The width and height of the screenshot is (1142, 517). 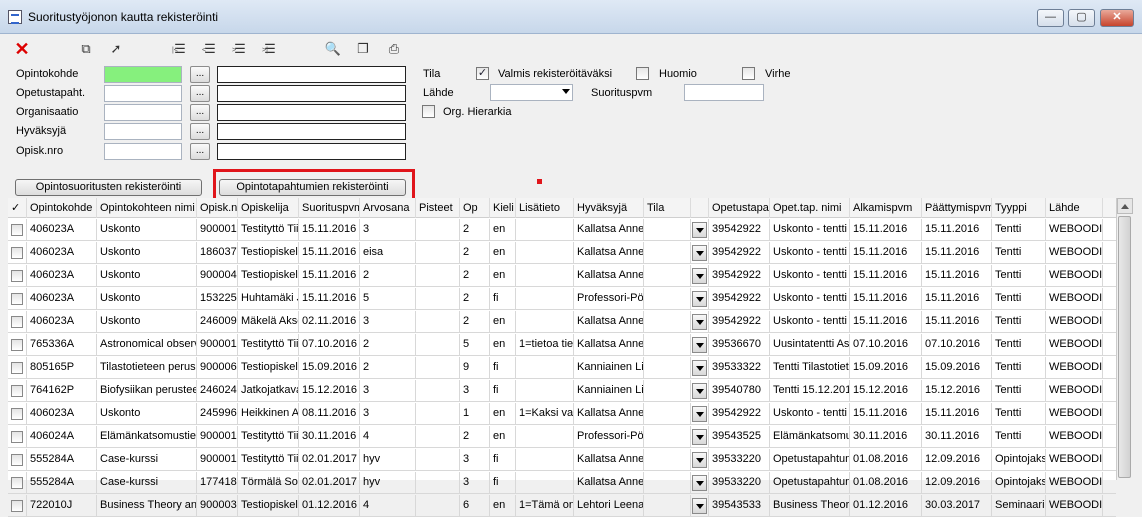 I want to click on col-suorituspvm-header: Suorituspvm, so click(x=329, y=208).